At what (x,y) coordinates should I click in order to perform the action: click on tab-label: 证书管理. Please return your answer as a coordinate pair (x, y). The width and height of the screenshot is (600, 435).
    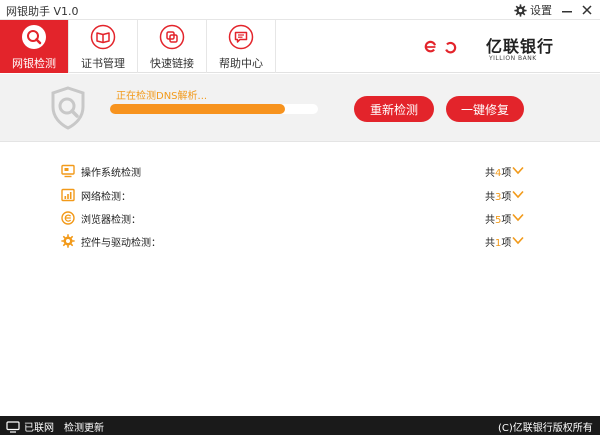
    Looking at the image, I should click on (103, 63).